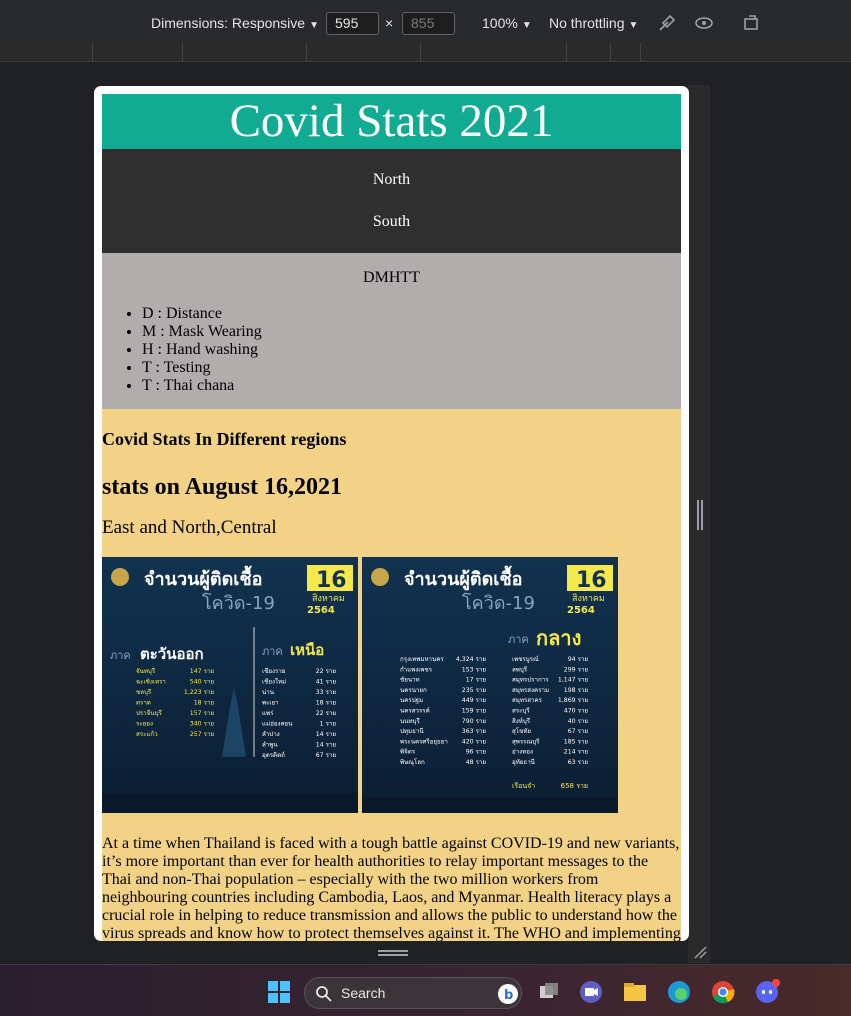 This screenshot has width=851, height=1016. Describe the element at coordinates (700, 515) in the screenshot. I see `width-resize-handle` at that location.